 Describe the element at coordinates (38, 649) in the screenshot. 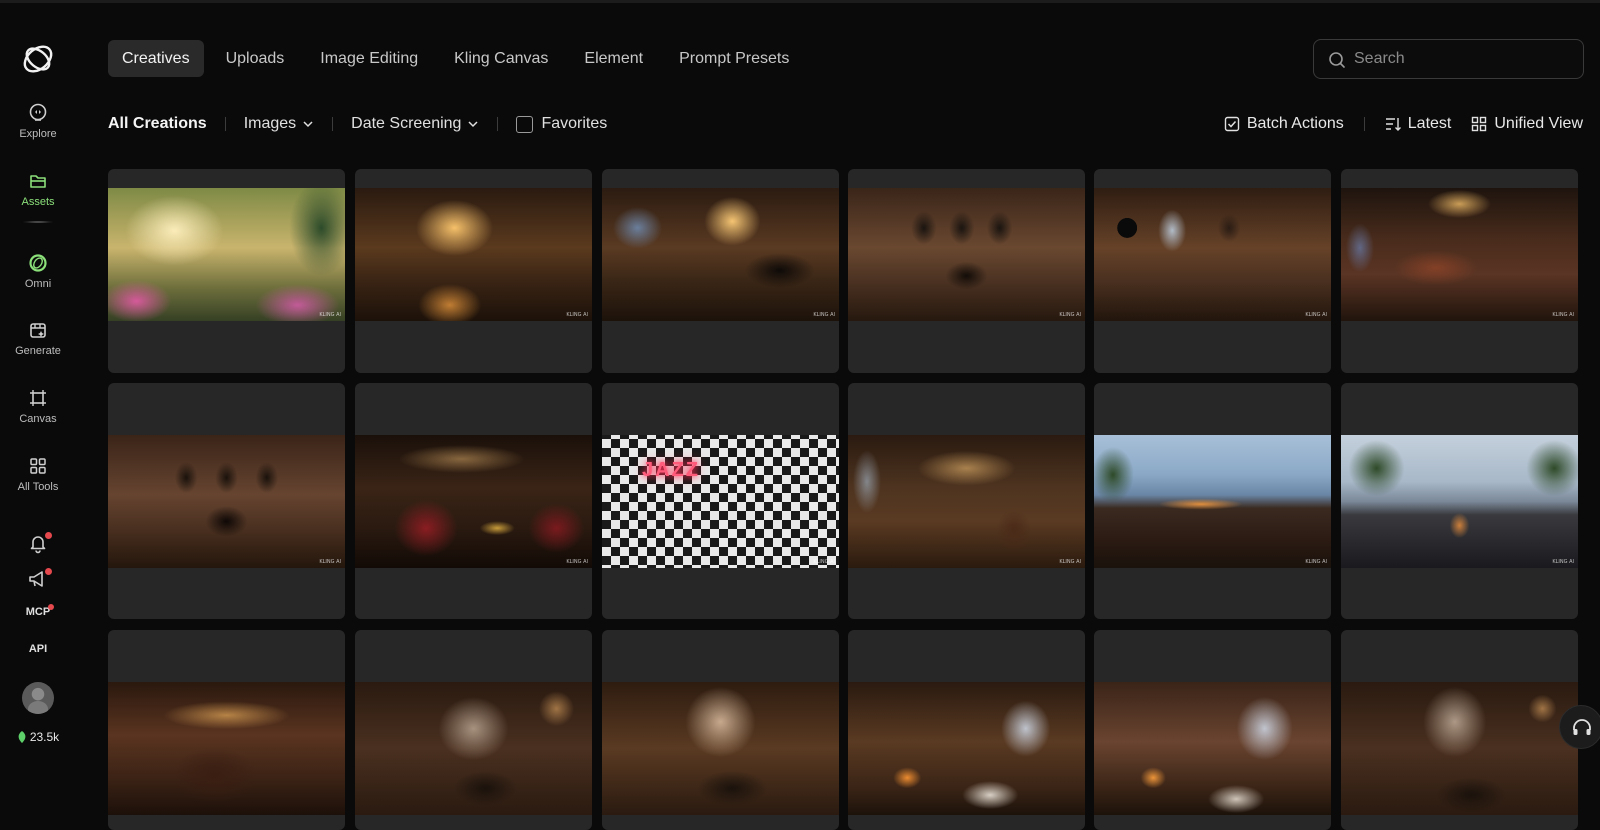

I see `api-link: API` at that location.